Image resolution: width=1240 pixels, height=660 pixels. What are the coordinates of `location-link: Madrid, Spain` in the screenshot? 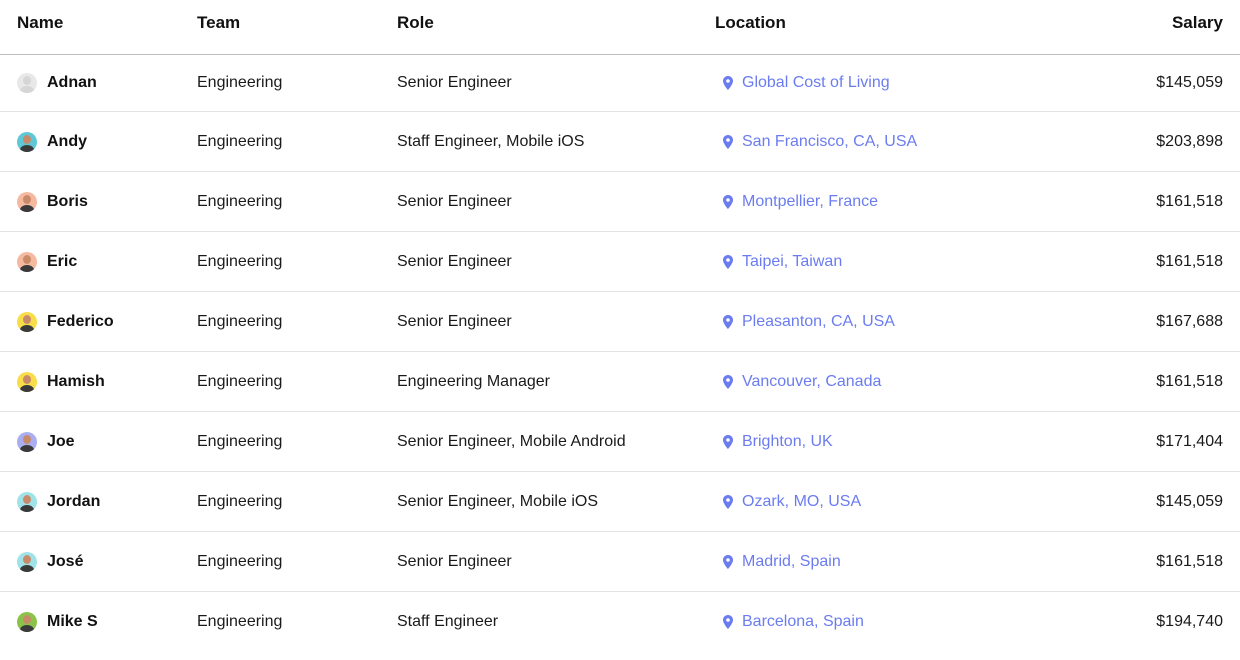 It's located at (791, 562).